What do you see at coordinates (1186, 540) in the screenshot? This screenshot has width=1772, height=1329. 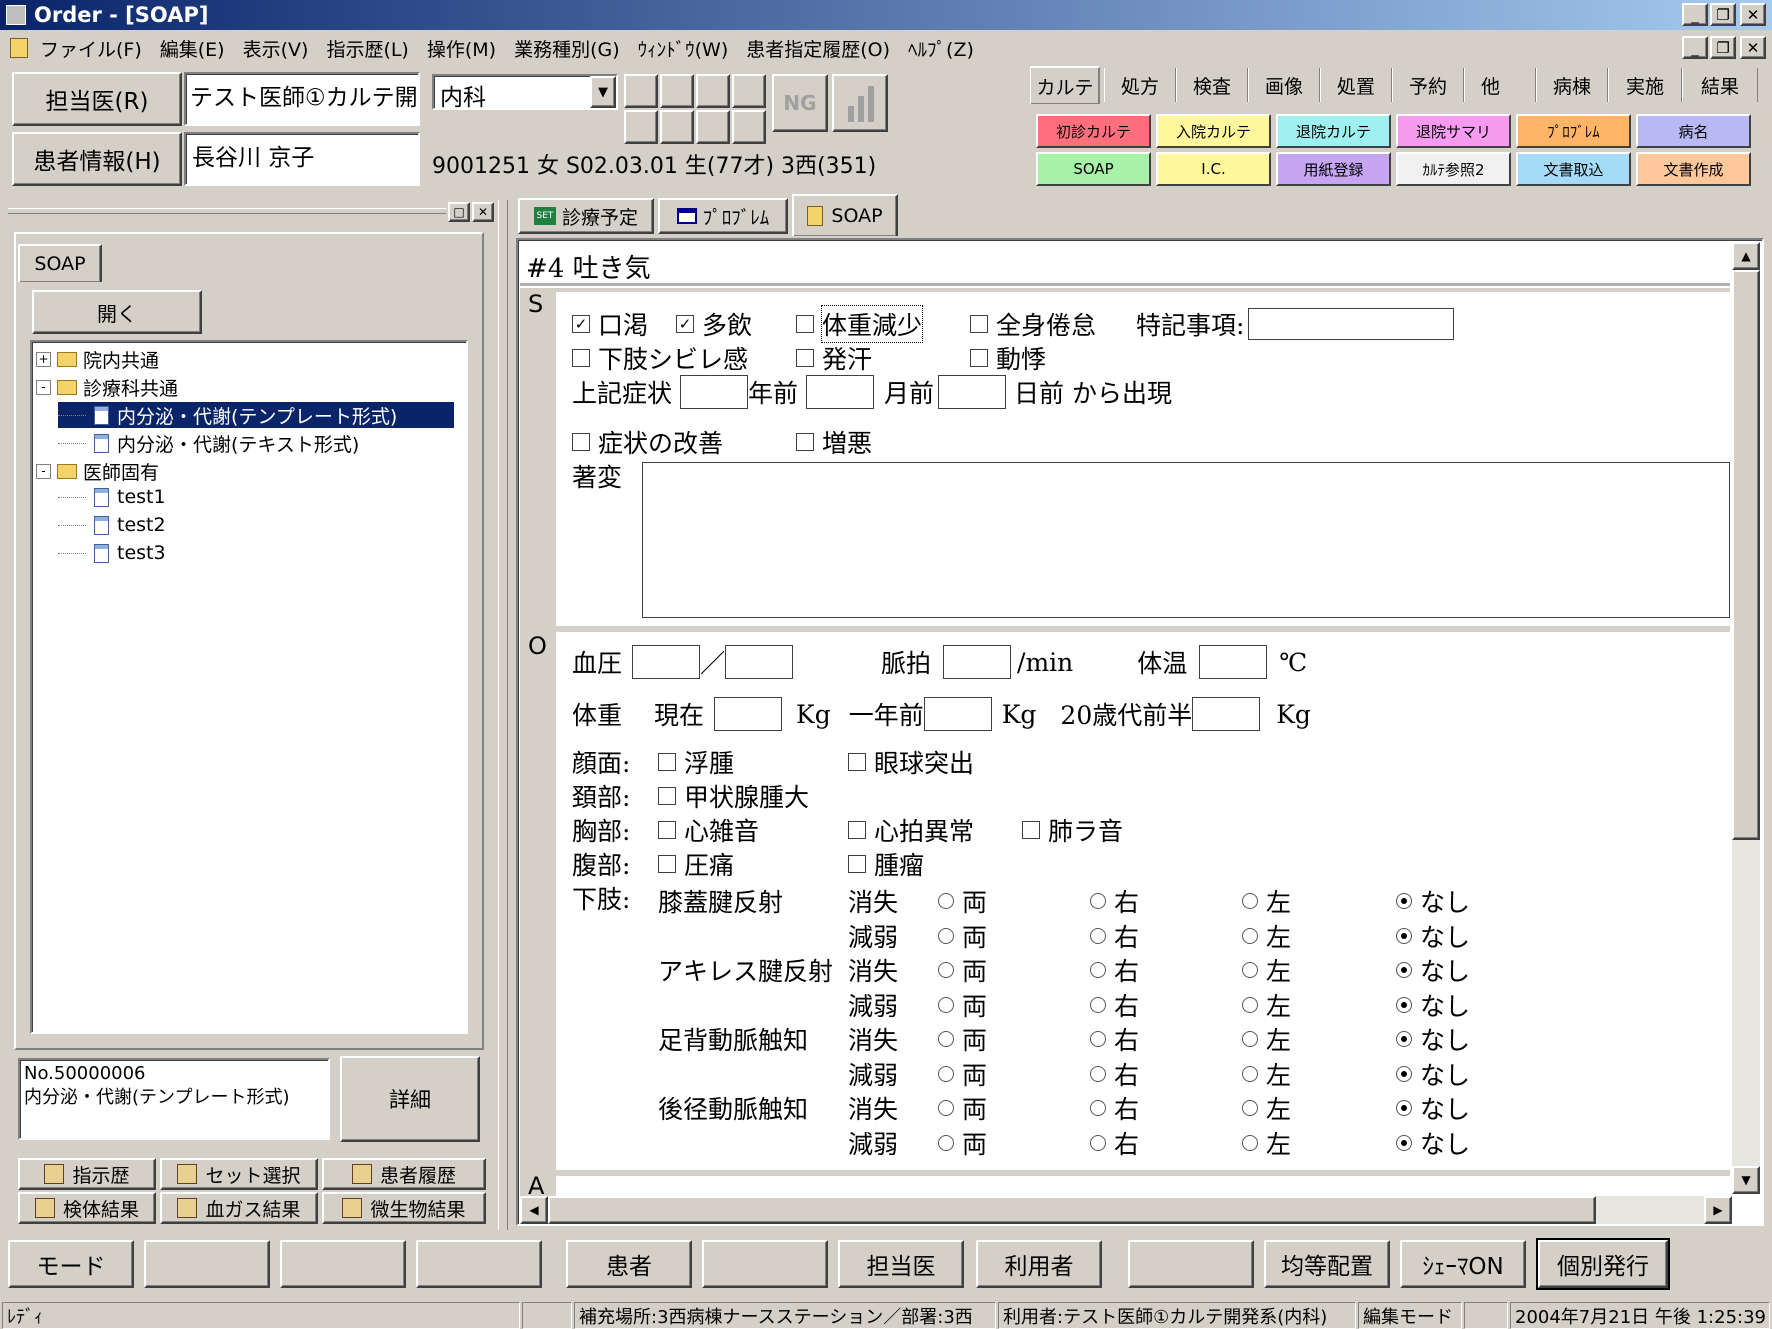 I see `remarks-textarea` at bounding box center [1186, 540].